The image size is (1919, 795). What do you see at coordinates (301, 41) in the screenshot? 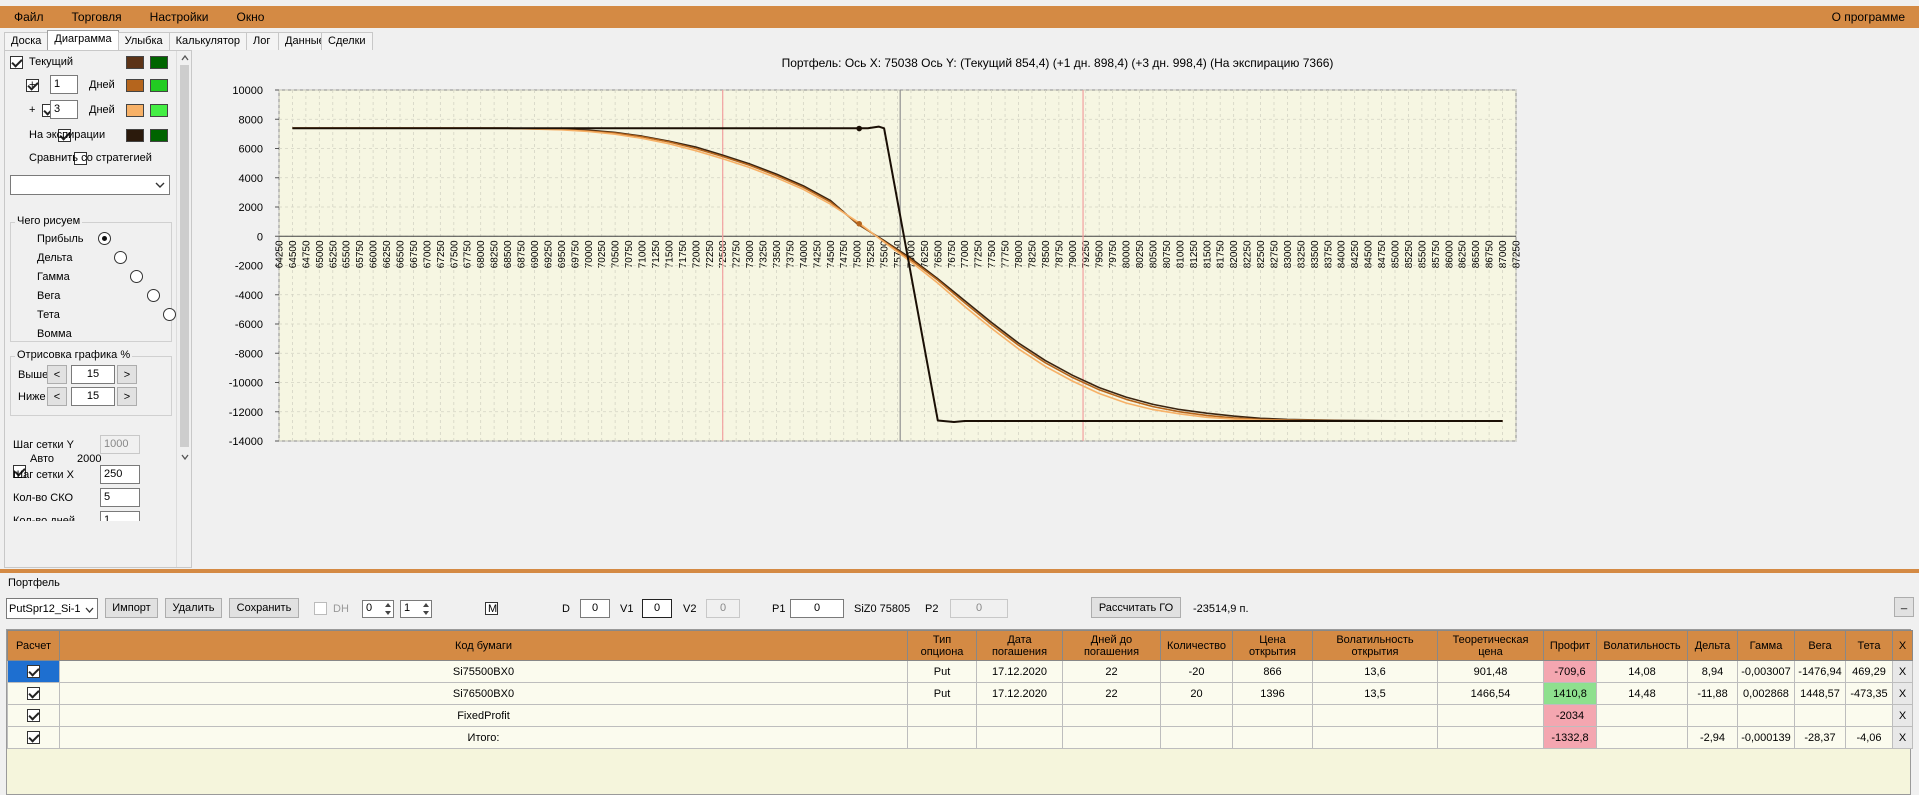
I see `tab-data: Данные` at bounding box center [301, 41].